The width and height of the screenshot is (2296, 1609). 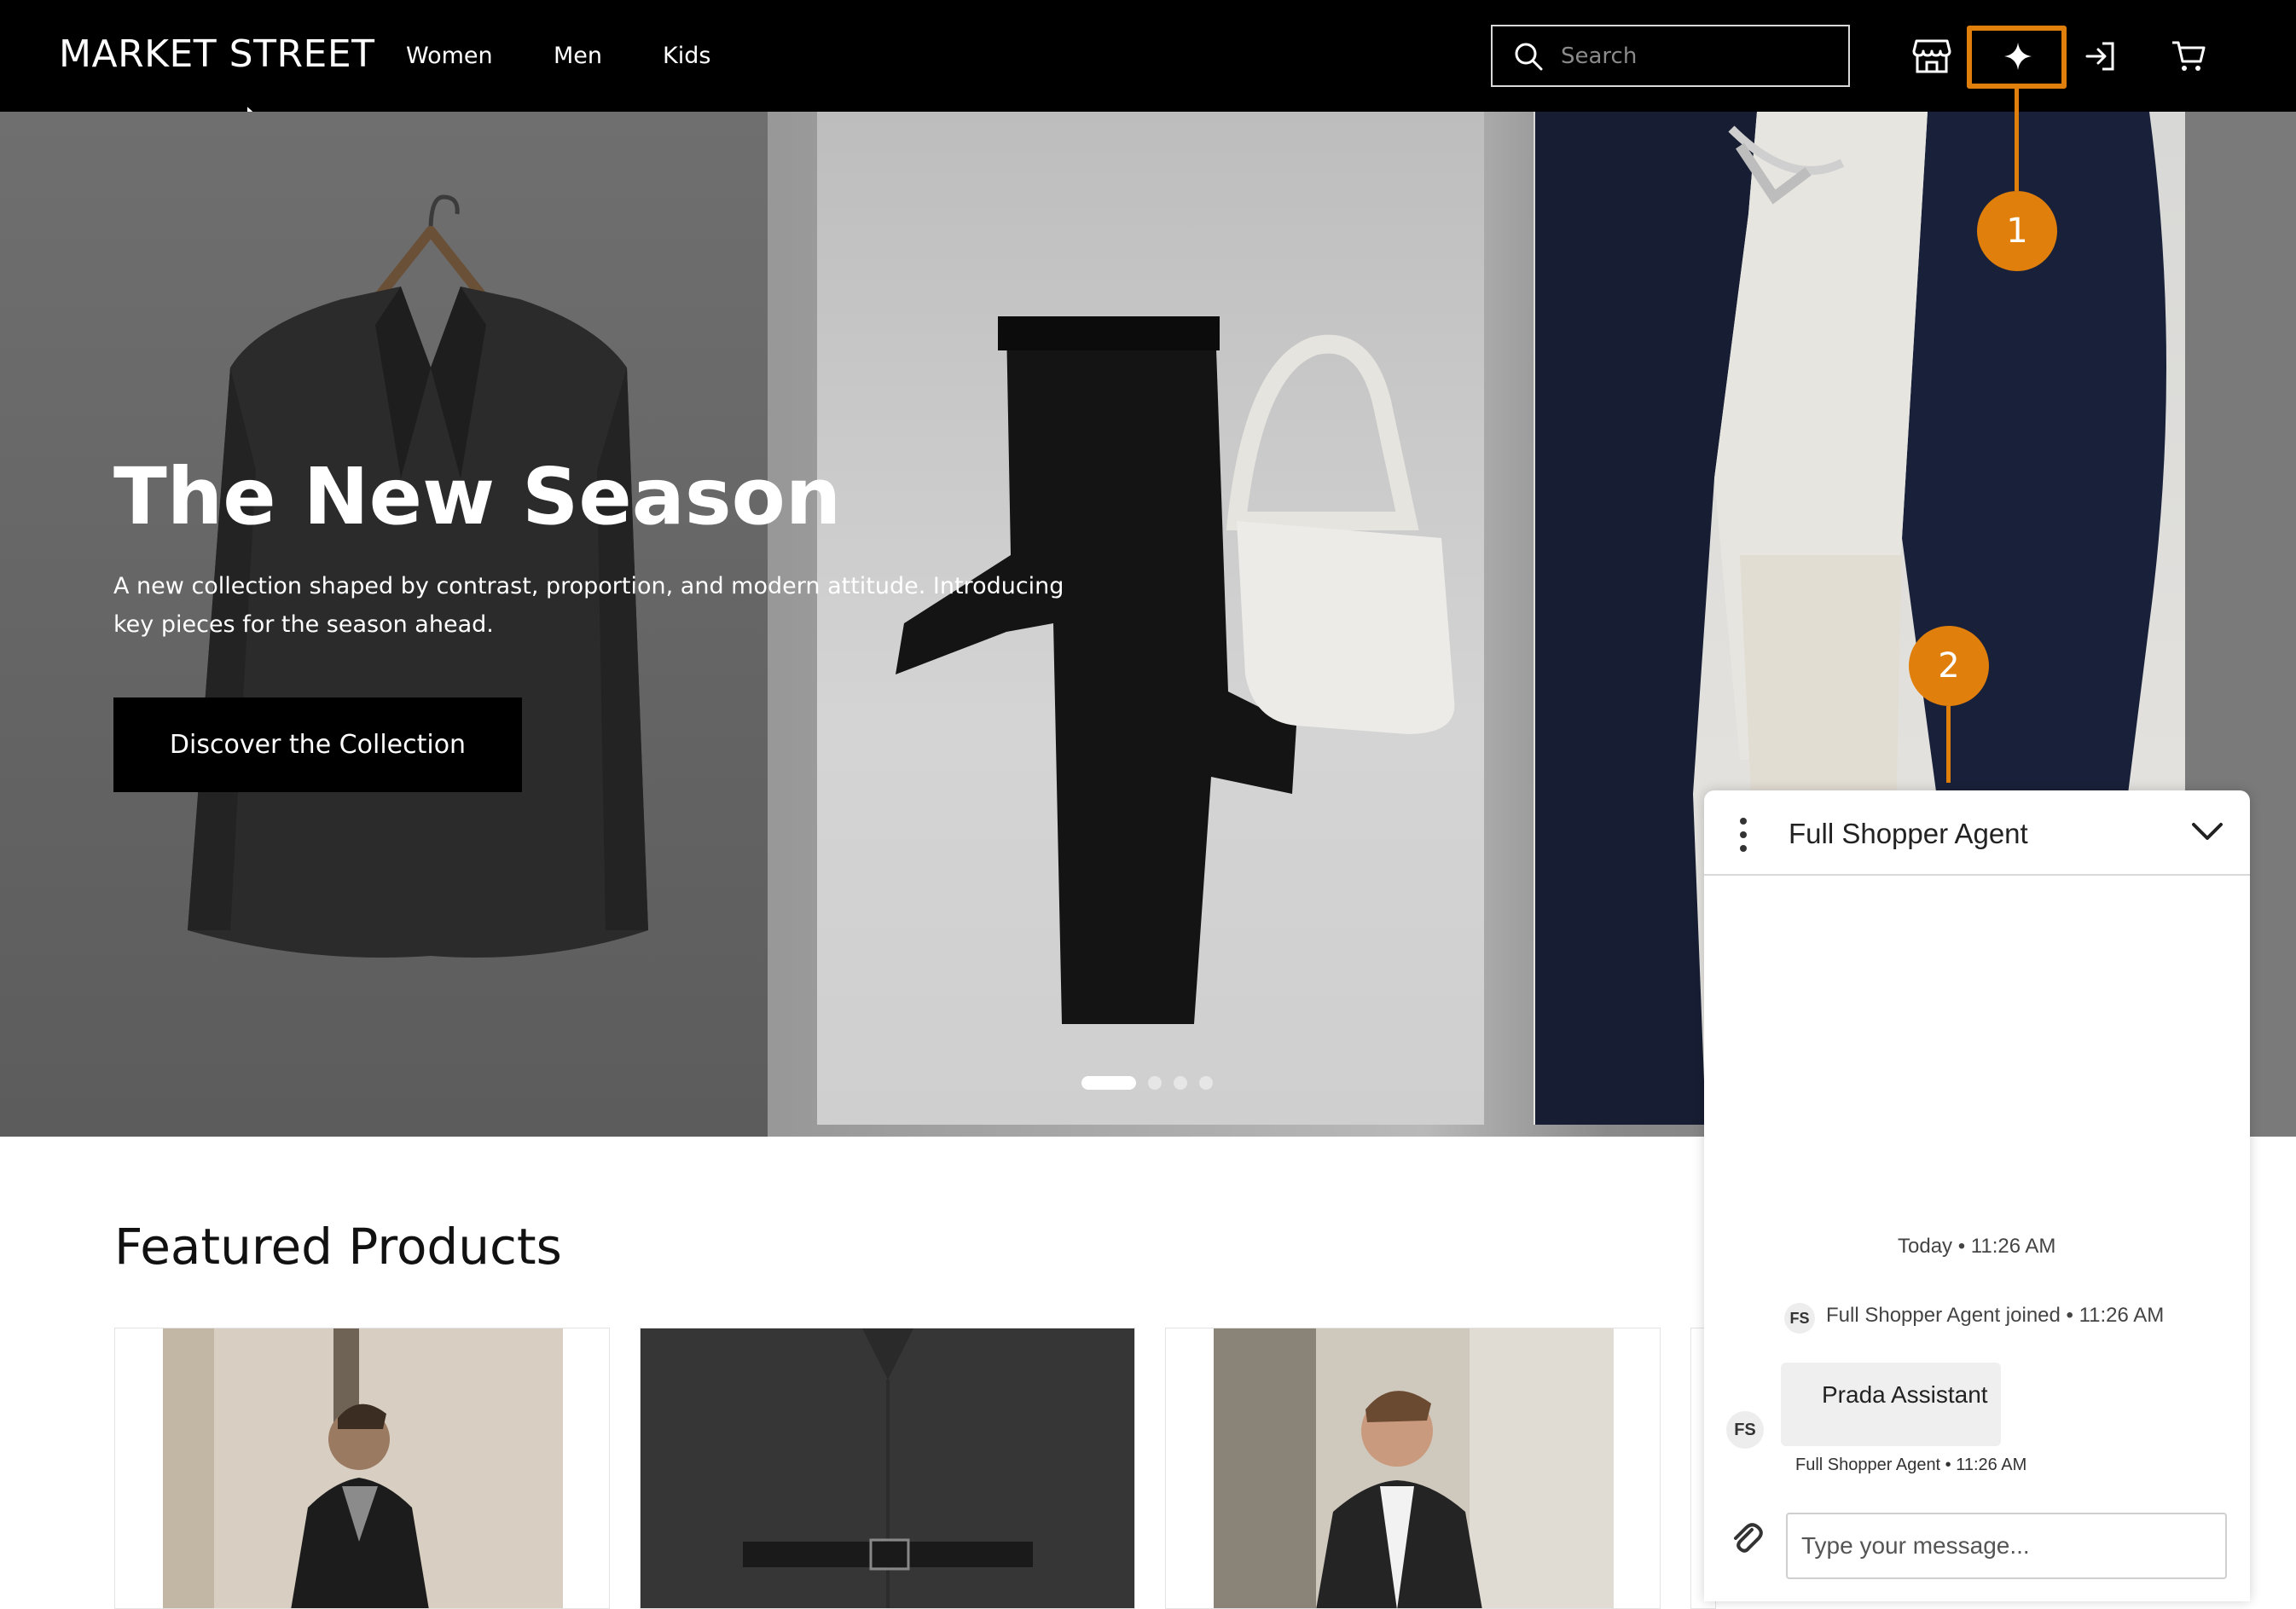 What do you see at coordinates (1949, 666) in the screenshot?
I see `callout-2: 2` at bounding box center [1949, 666].